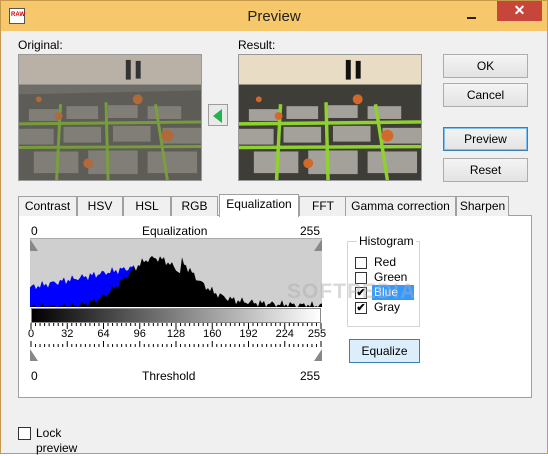 The height and width of the screenshot is (456, 548). What do you see at coordinates (485, 170) in the screenshot?
I see `reset-button: Reset` at bounding box center [485, 170].